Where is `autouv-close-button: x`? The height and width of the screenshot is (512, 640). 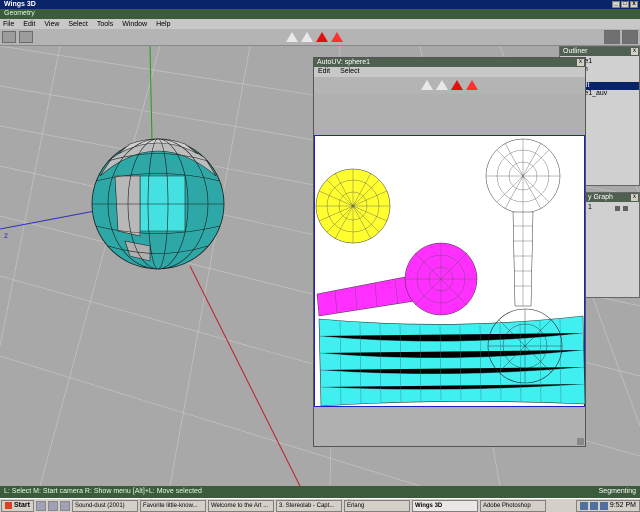
autouv-close-button: x is located at coordinates (580, 62).